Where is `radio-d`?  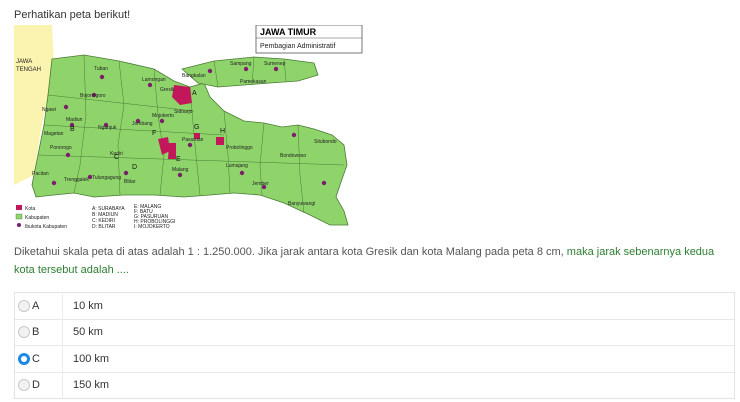
radio-d is located at coordinates (24, 385).